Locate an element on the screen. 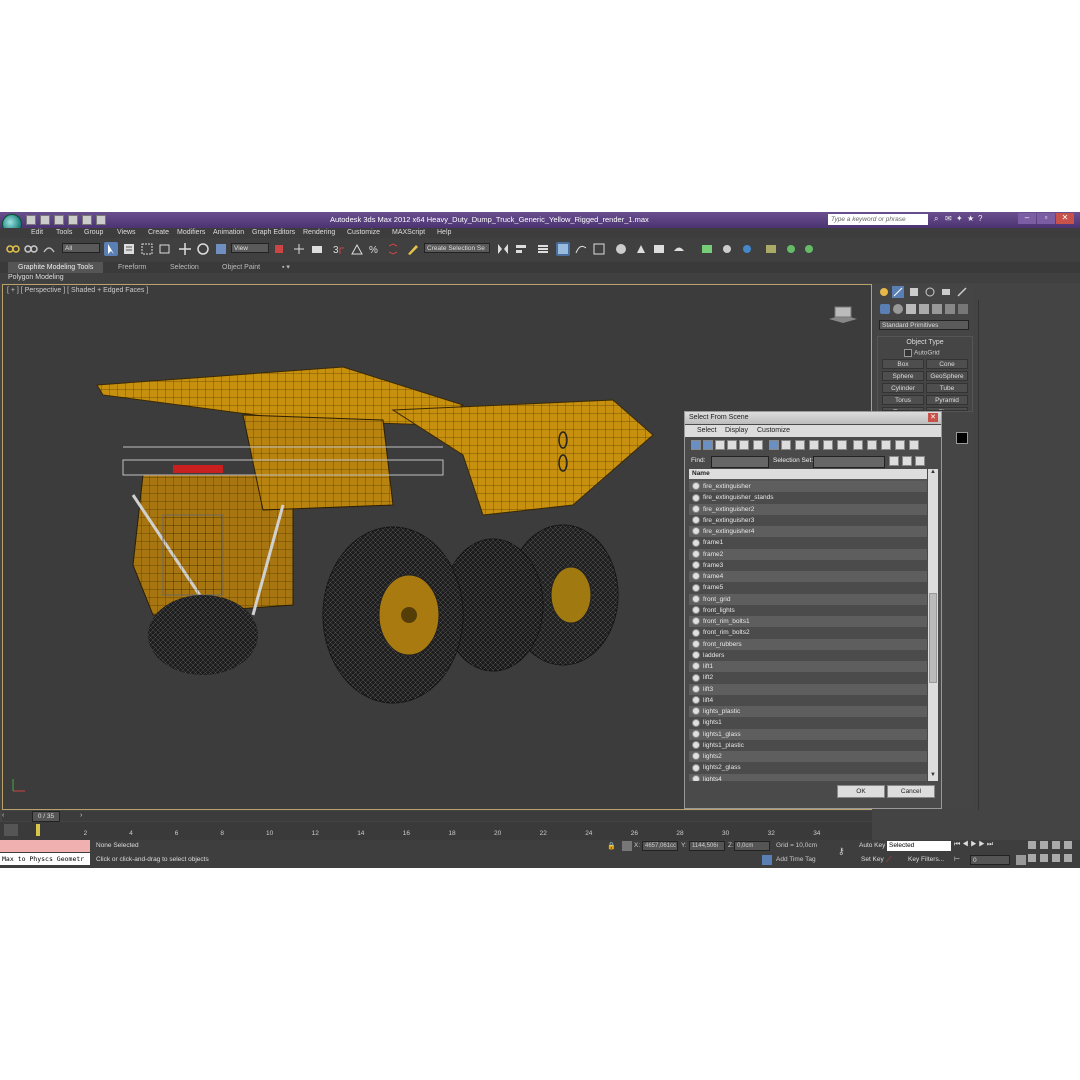 The width and height of the screenshot is (1080, 1080). scroll-up-icon: ▲ is located at coordinates (933, 473).